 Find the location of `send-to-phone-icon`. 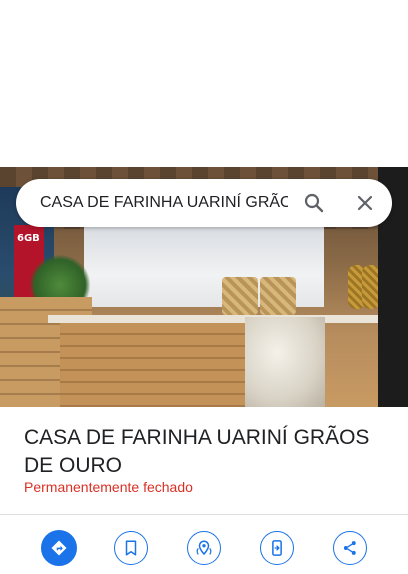

send-to-phone-icon is located at coordinates (277, 548).